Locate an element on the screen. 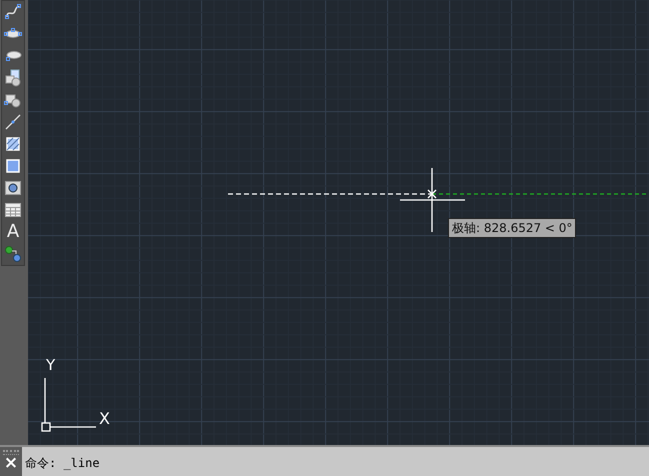 Image resolution: width=649 pixels, height=476 pixels. polar-tooltip: 极轴: 828.6527 < 0° is located at coordinates (512, 228).